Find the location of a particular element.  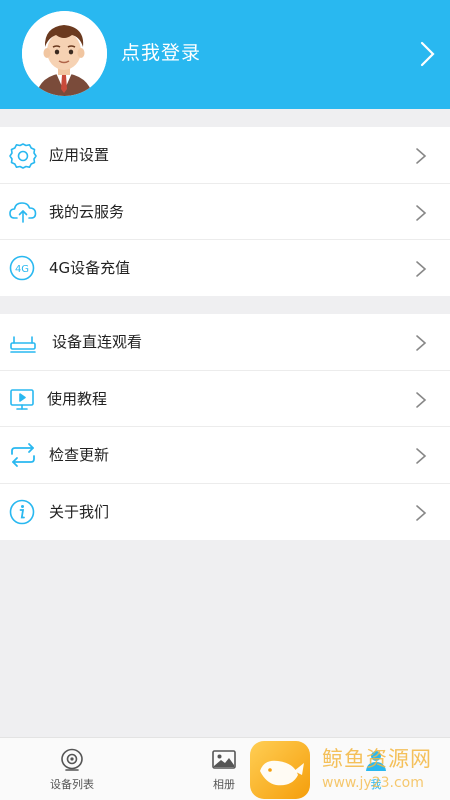

info-icon is located at coordinates (23, 512).